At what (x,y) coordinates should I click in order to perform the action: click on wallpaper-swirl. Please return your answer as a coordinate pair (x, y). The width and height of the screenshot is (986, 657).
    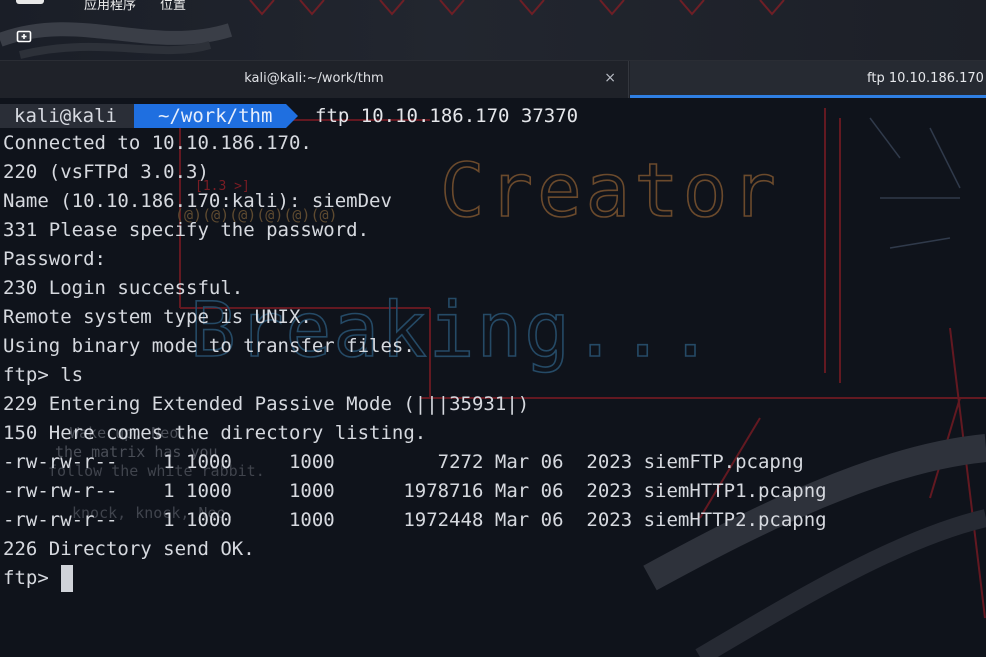
    Looking at the image, I should click on (392, 29).